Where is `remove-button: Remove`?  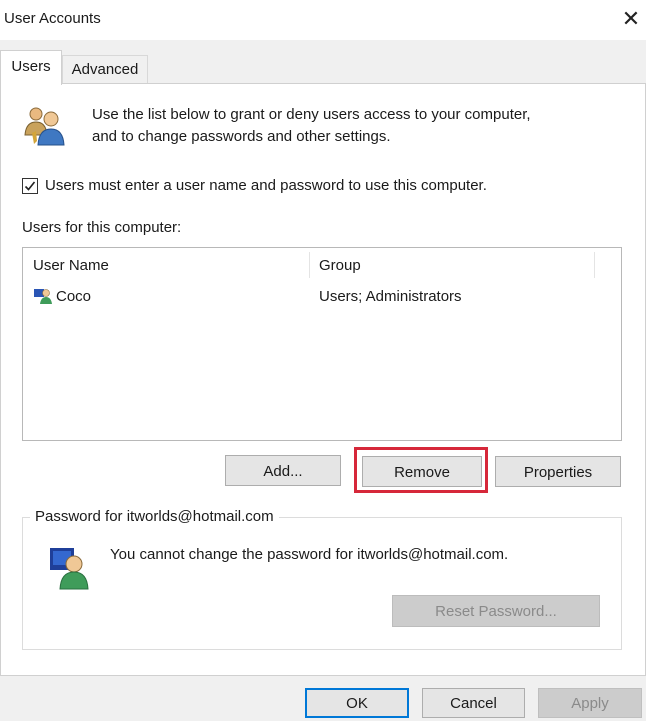 remove-button: Remove is located at coordinates (422, 471).